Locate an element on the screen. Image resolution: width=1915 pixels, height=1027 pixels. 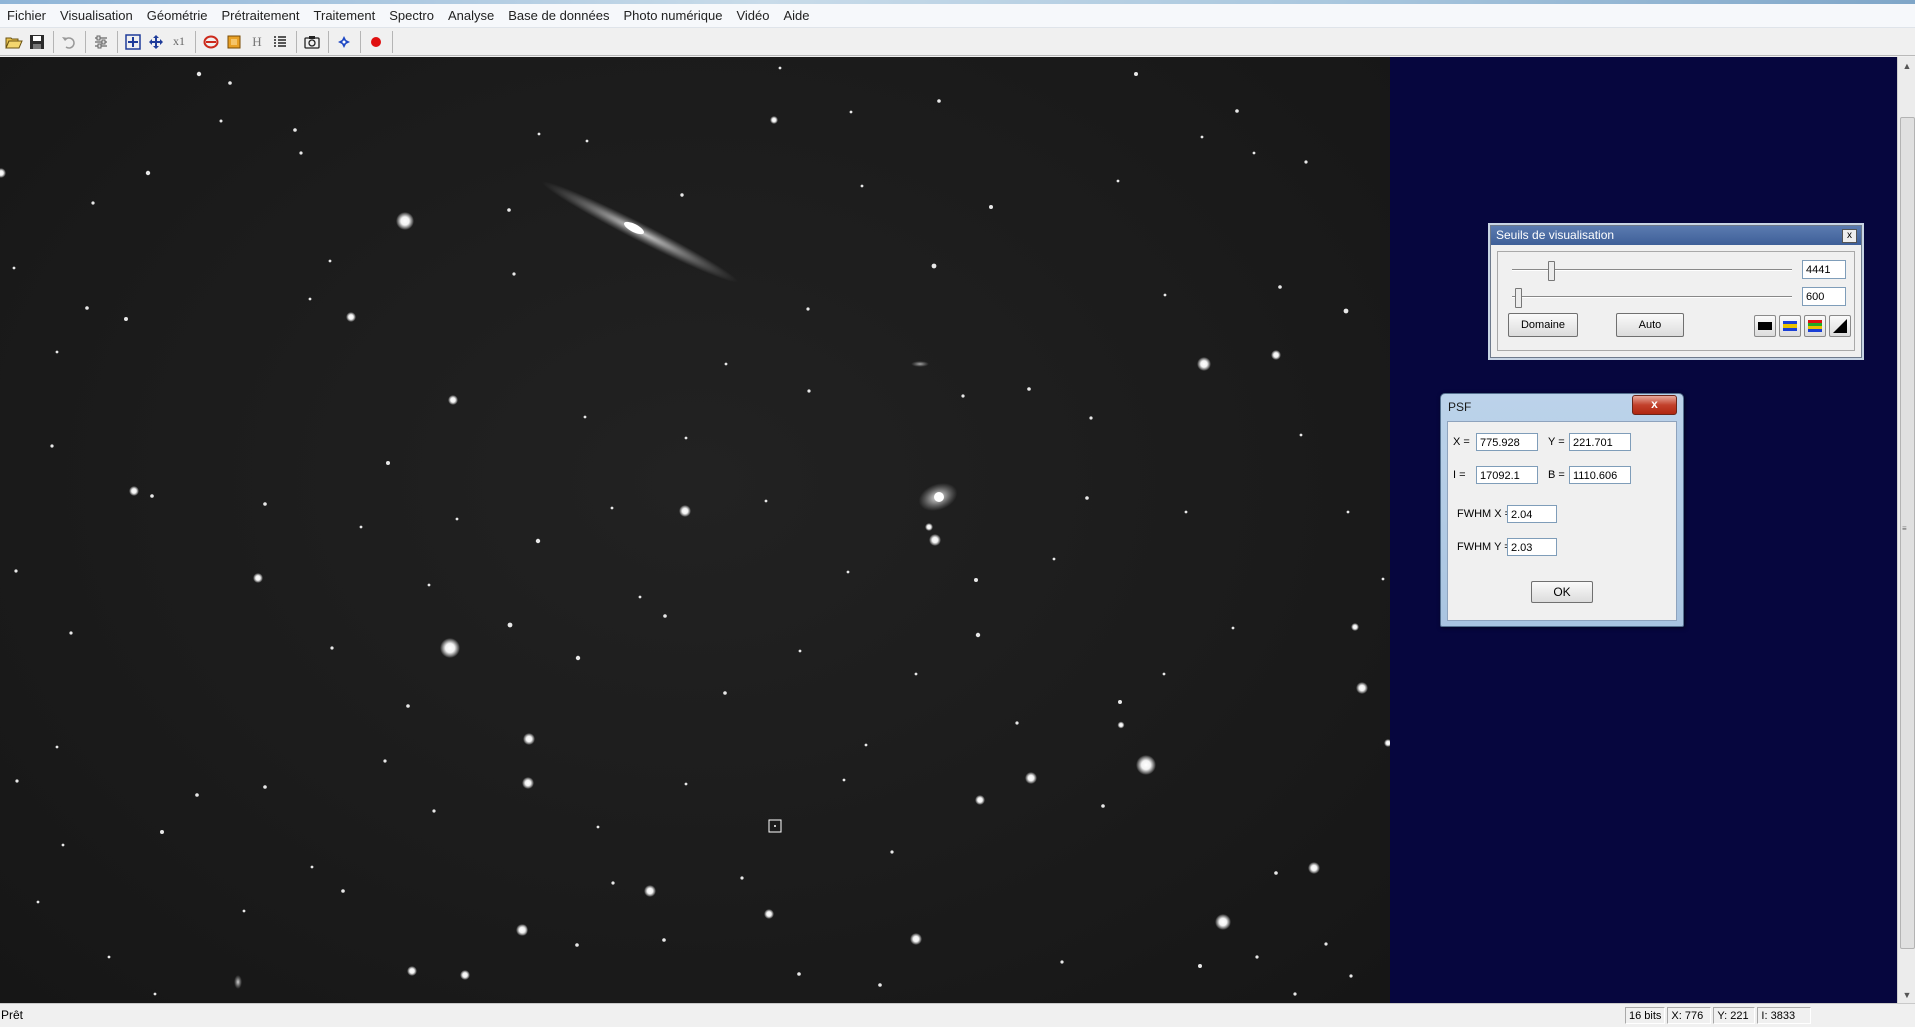
low-threshold-track is located at coordinates (1652, 297).